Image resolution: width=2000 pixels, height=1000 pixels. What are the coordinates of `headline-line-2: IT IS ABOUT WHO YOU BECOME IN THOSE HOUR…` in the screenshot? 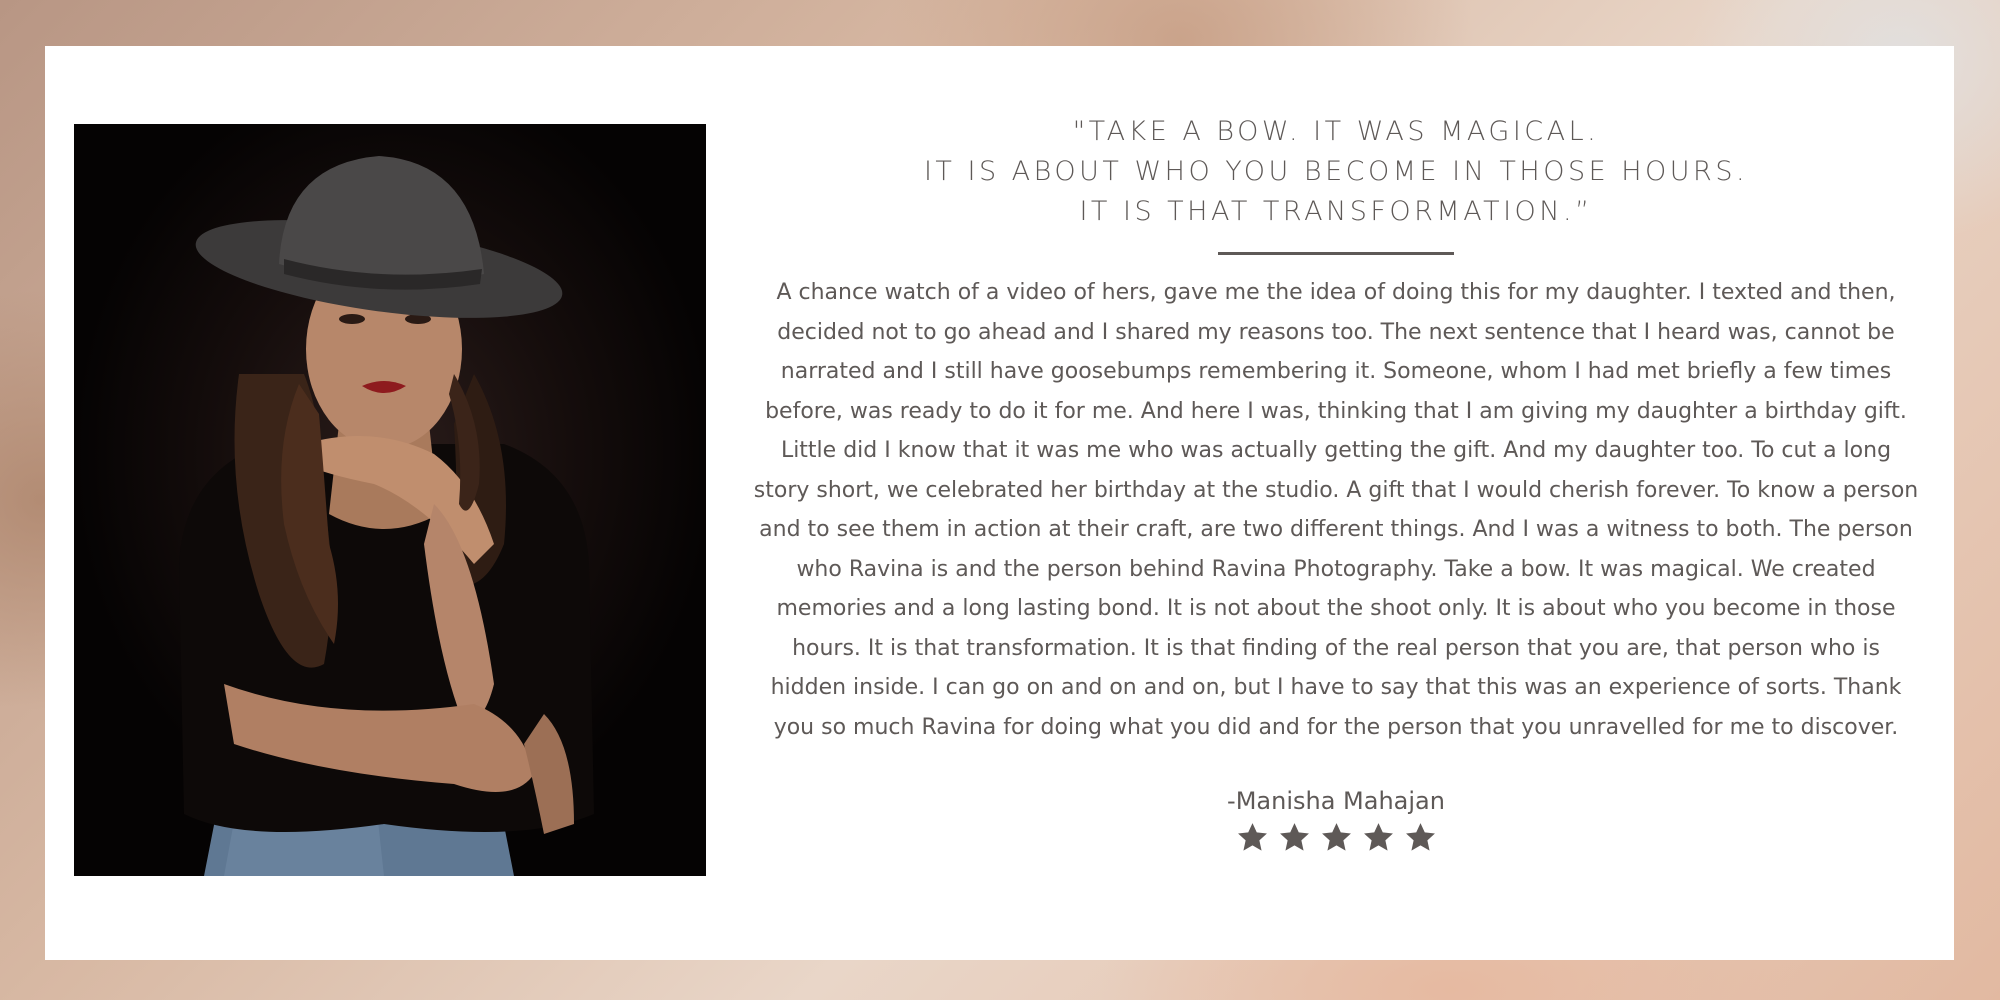 It's located at (1336, 171).